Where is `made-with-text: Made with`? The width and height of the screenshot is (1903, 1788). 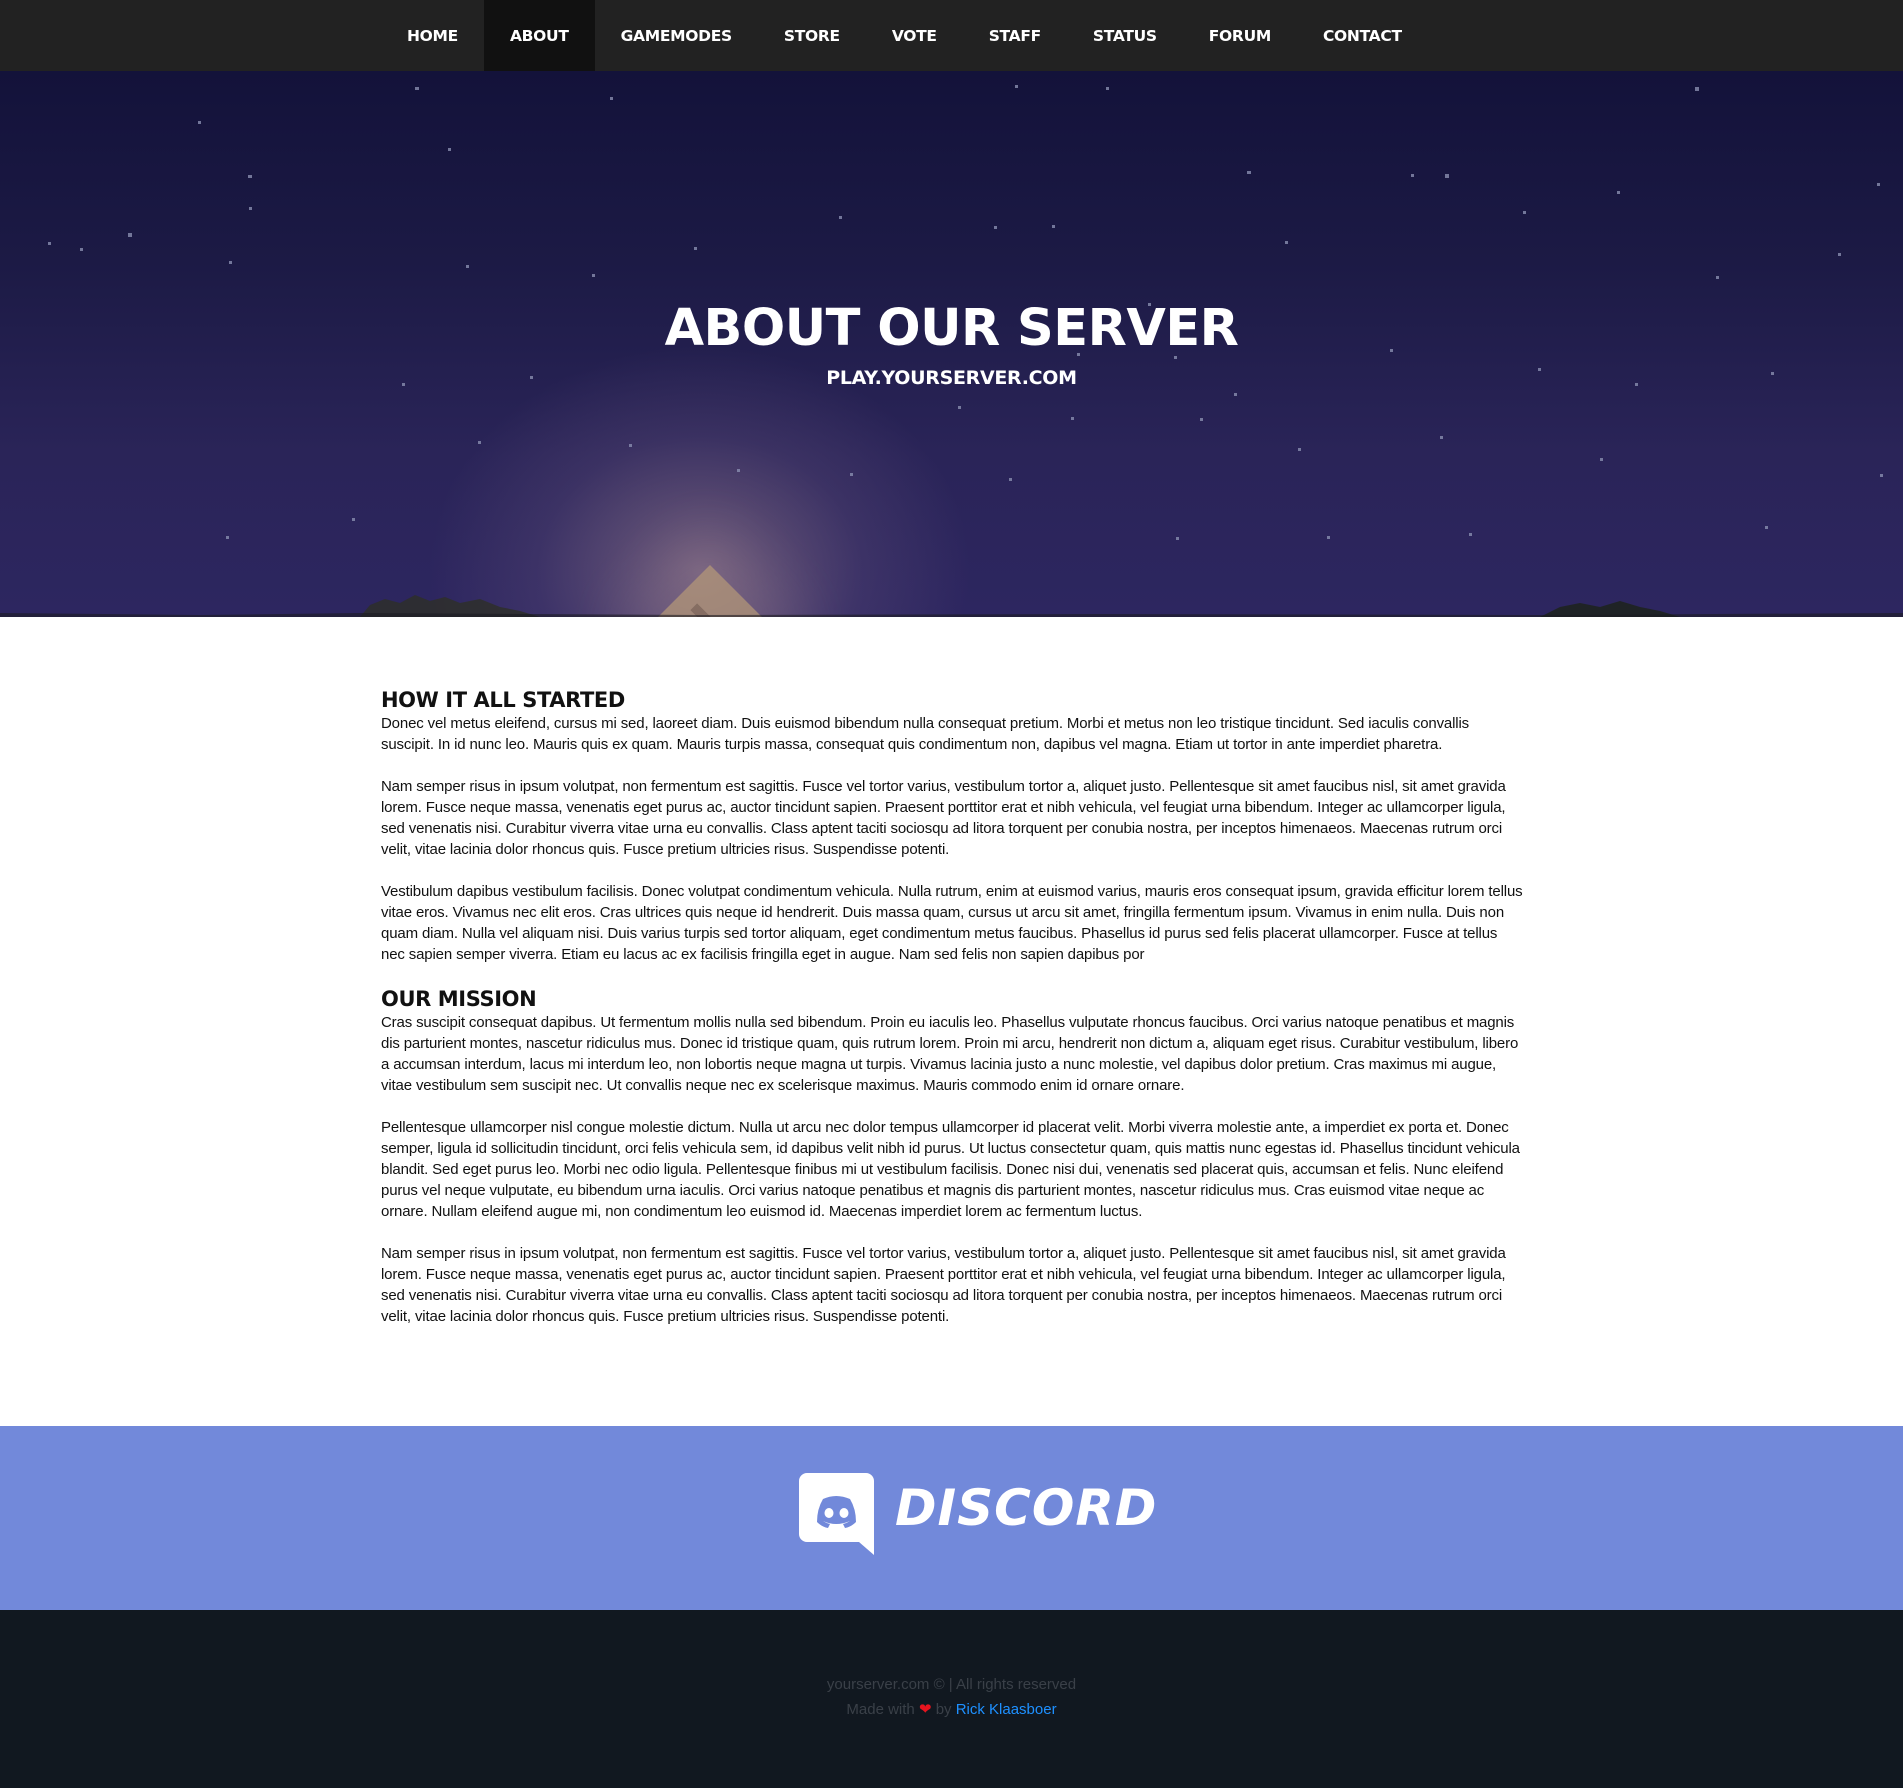 made-with-text: Made with is located at coordinates (880, 1709).